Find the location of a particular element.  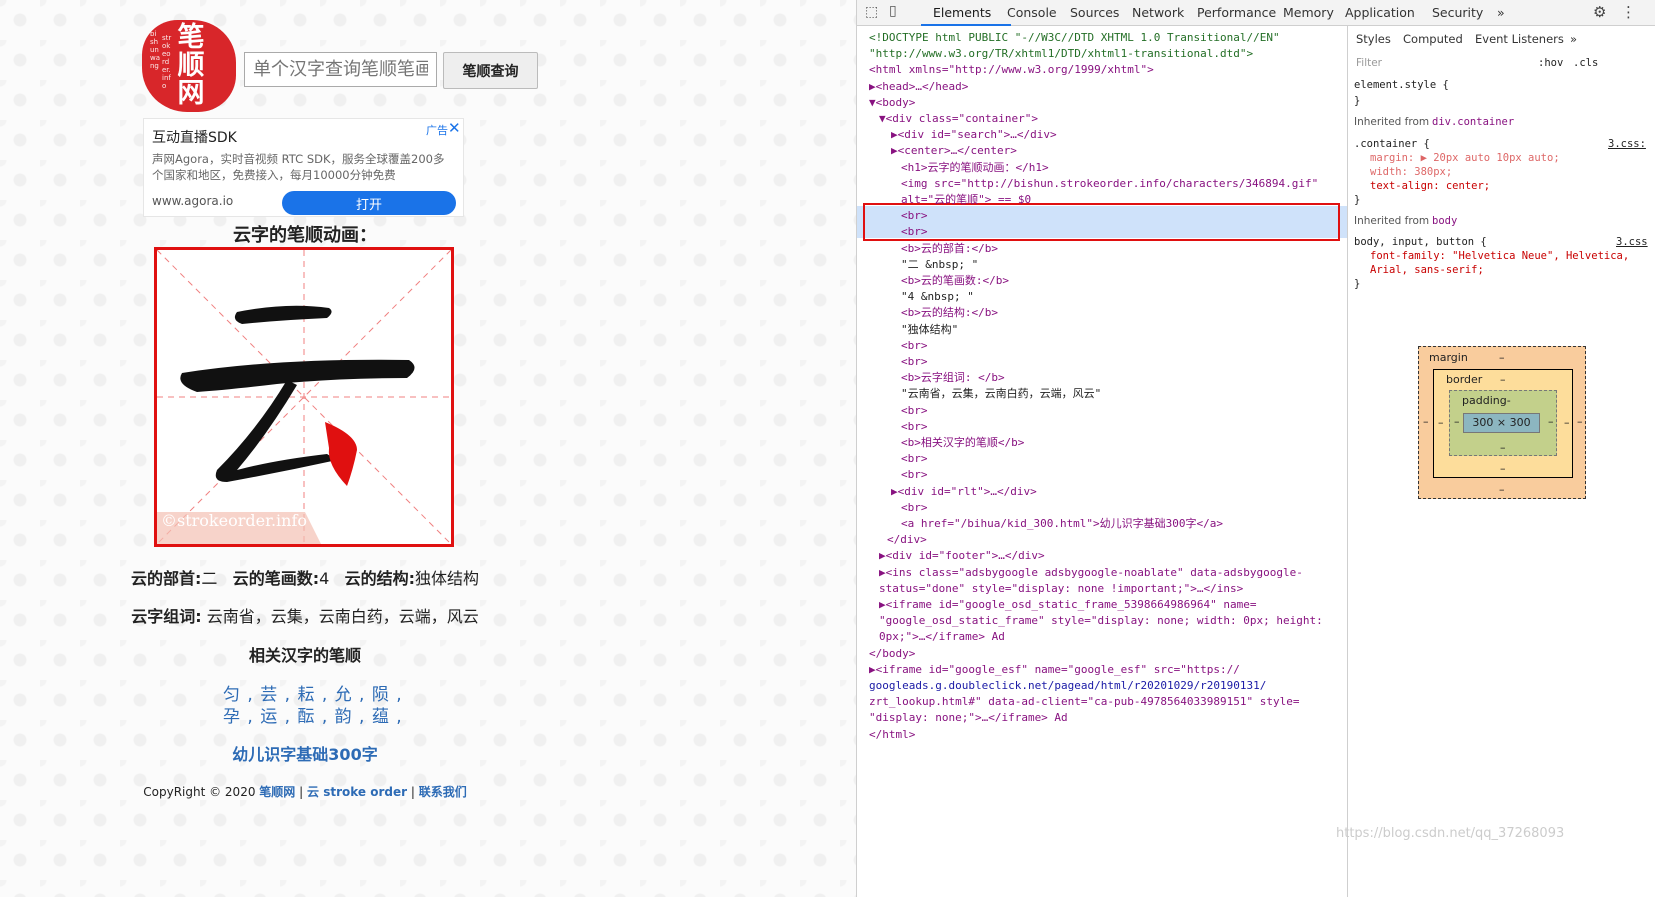

inherited-element: body is located at coordinates (1444, 221).